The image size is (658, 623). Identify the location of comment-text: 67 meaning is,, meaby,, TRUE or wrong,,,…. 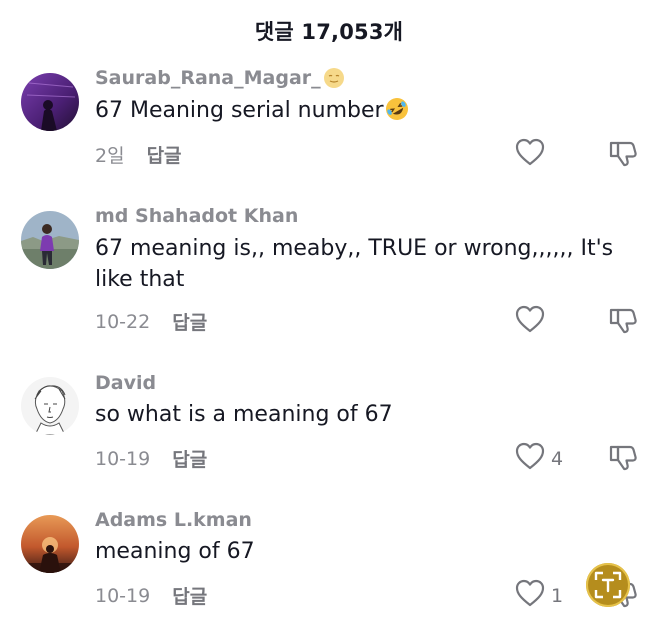
(354, 264).